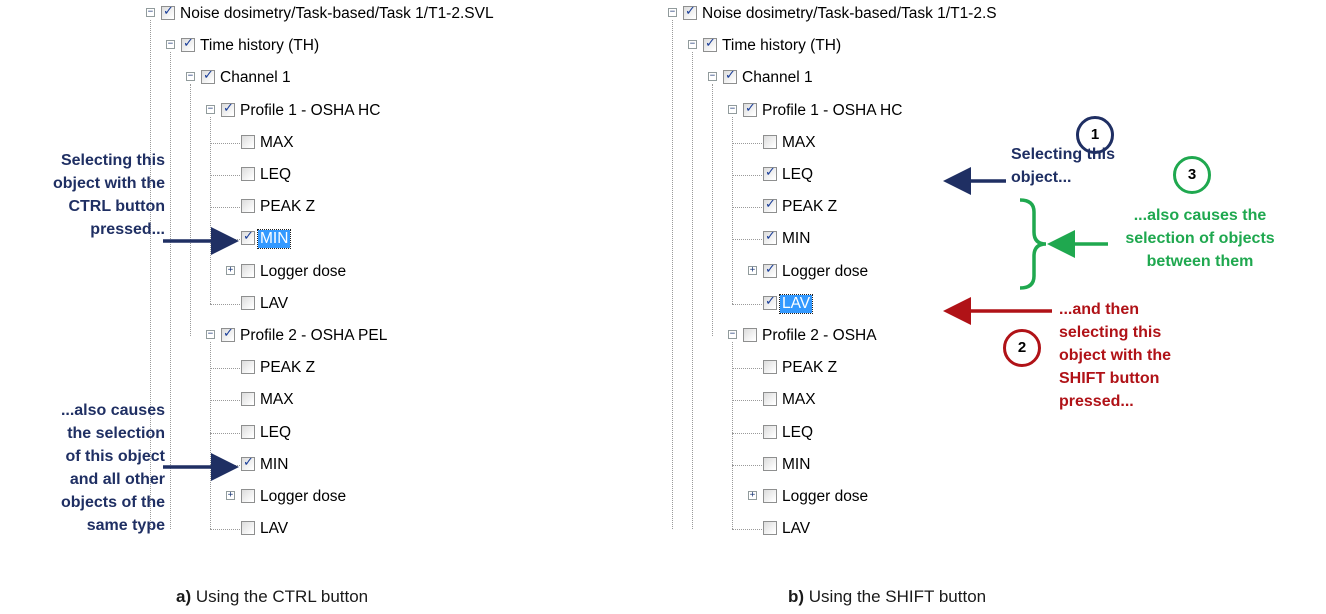 Image resolution: width=1326 pixels, height=614 pixels. I want to click on caption-a-text: Using the CTRL button, so click(280, 596).